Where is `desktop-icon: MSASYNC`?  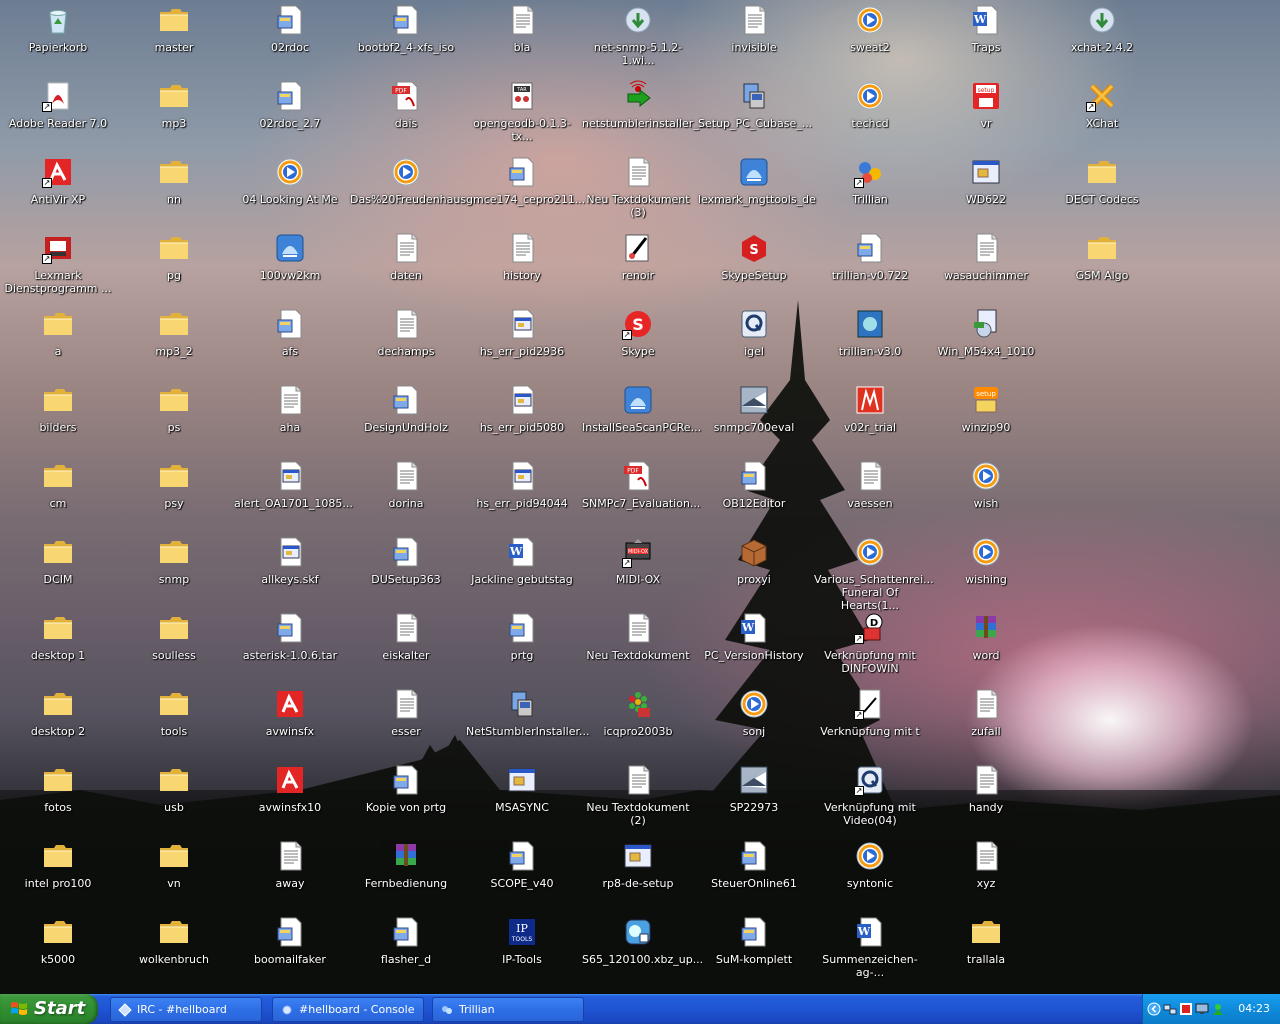
desktop-icon: MSASYNC is located at coordinates (522, 788).